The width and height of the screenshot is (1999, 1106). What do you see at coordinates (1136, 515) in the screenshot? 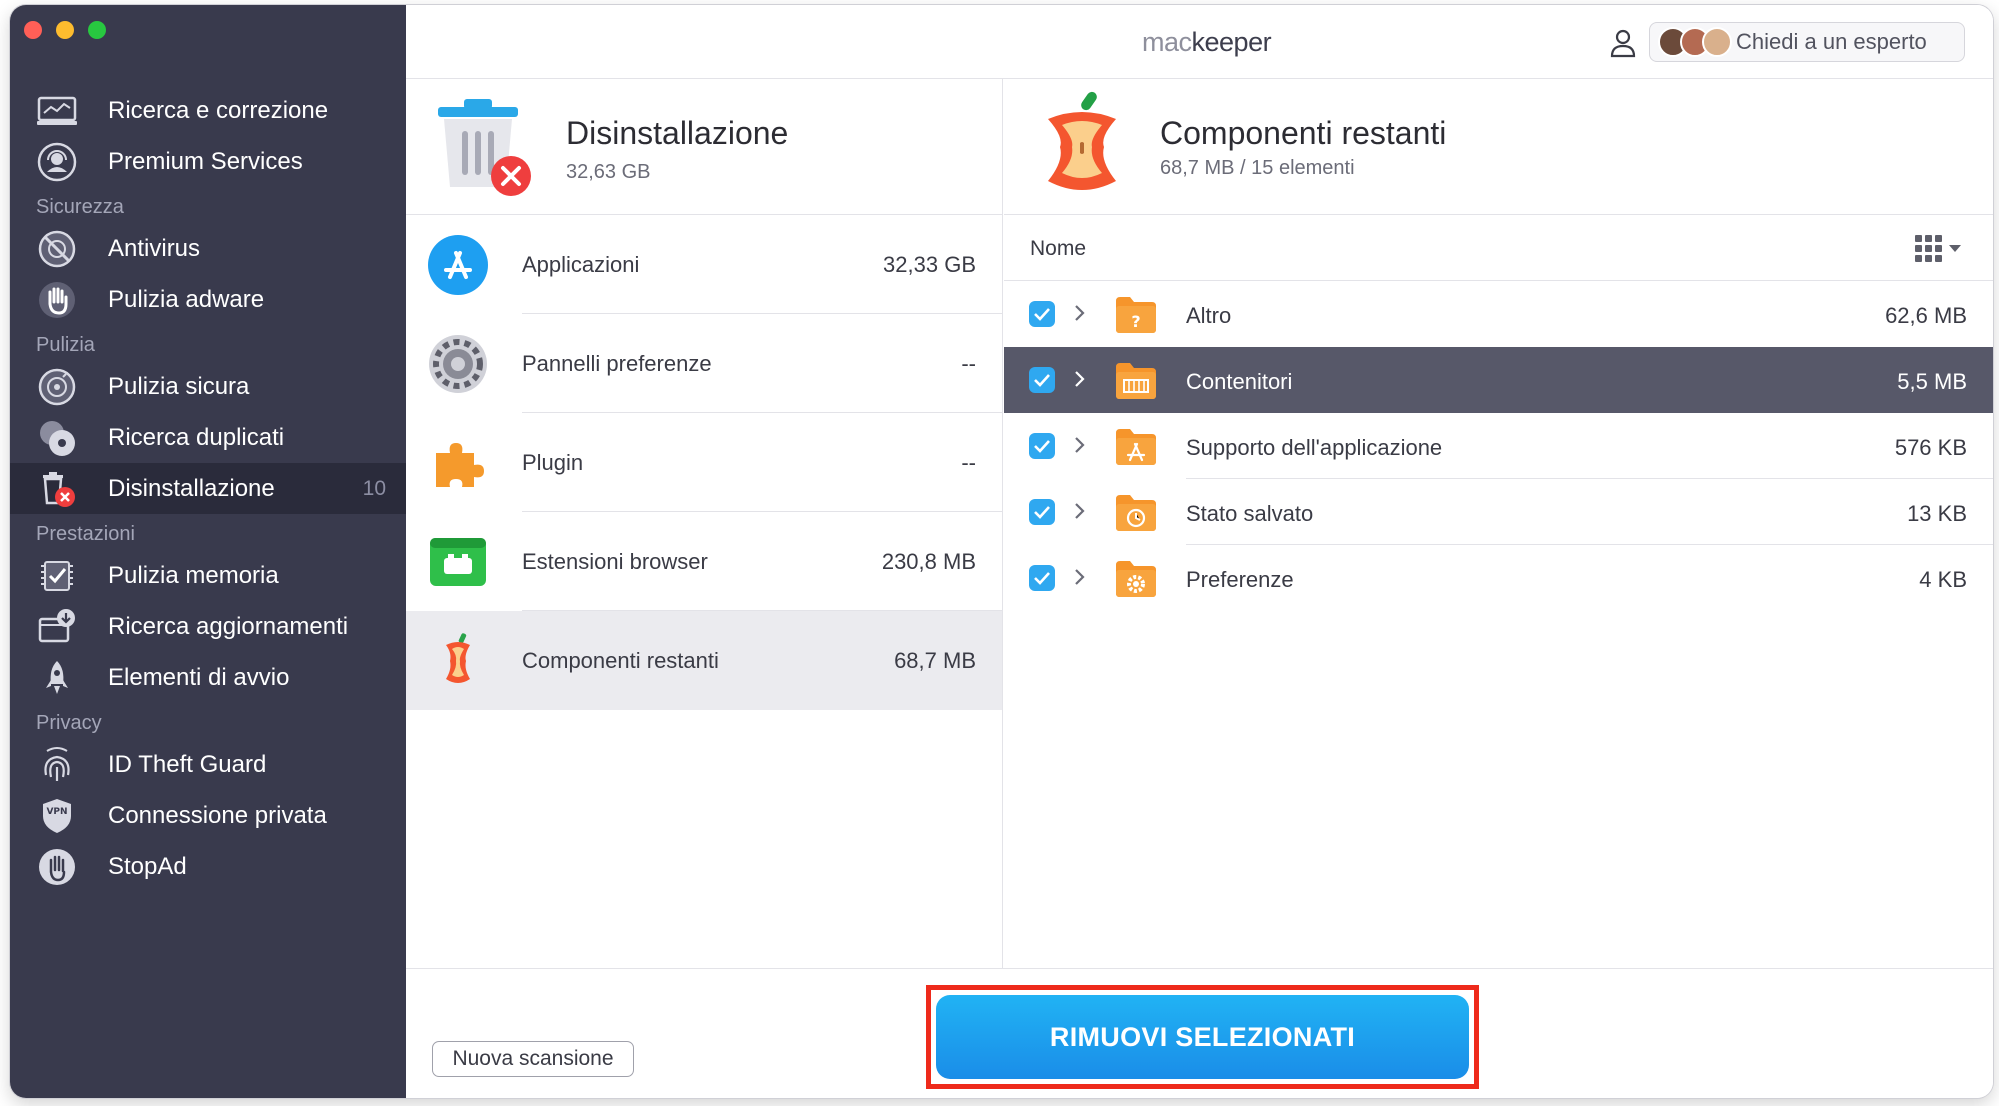
I see `folder-clock-icon` at bounding box center [1136, 515].